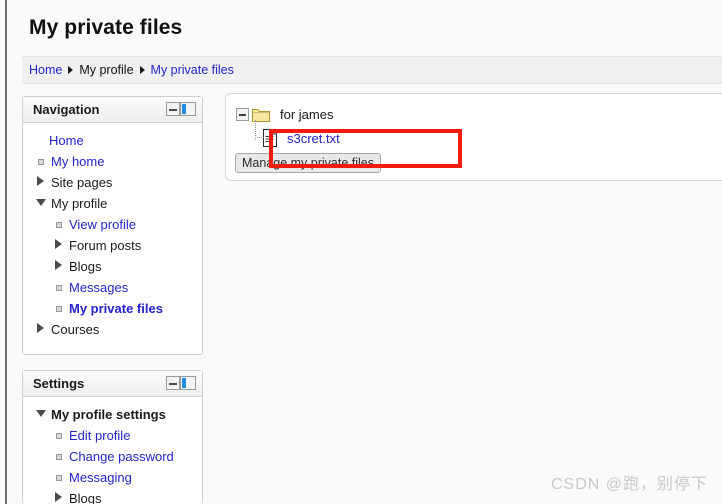 This screenshot has height=504, width=722. I want to click on settings-block-title: Settings, so click(59, 383).